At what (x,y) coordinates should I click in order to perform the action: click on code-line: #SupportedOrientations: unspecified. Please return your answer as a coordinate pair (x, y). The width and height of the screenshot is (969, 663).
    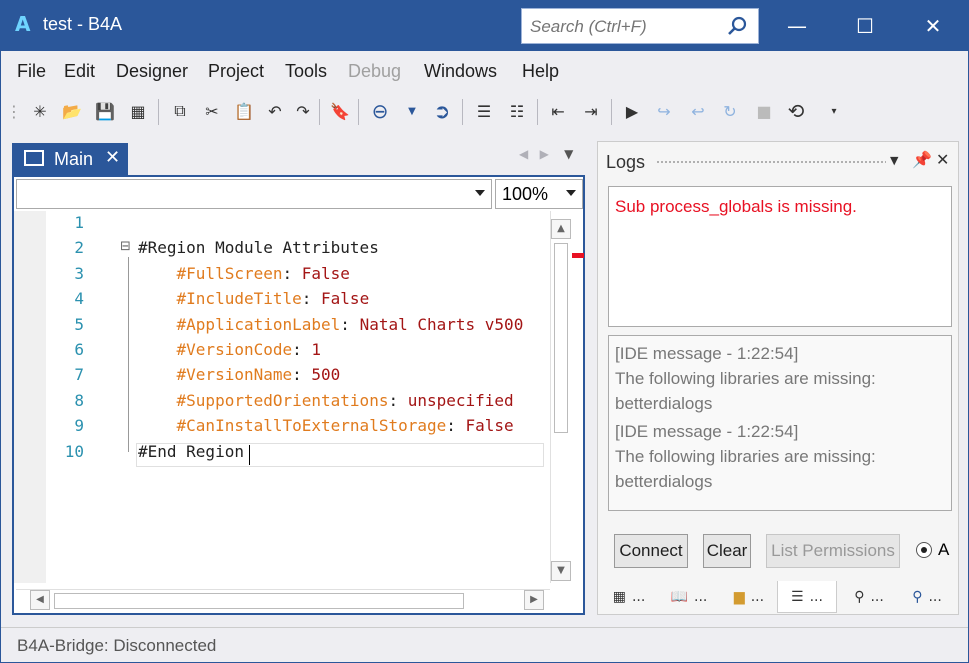
    Looking at the image, I should click on (326, 403).